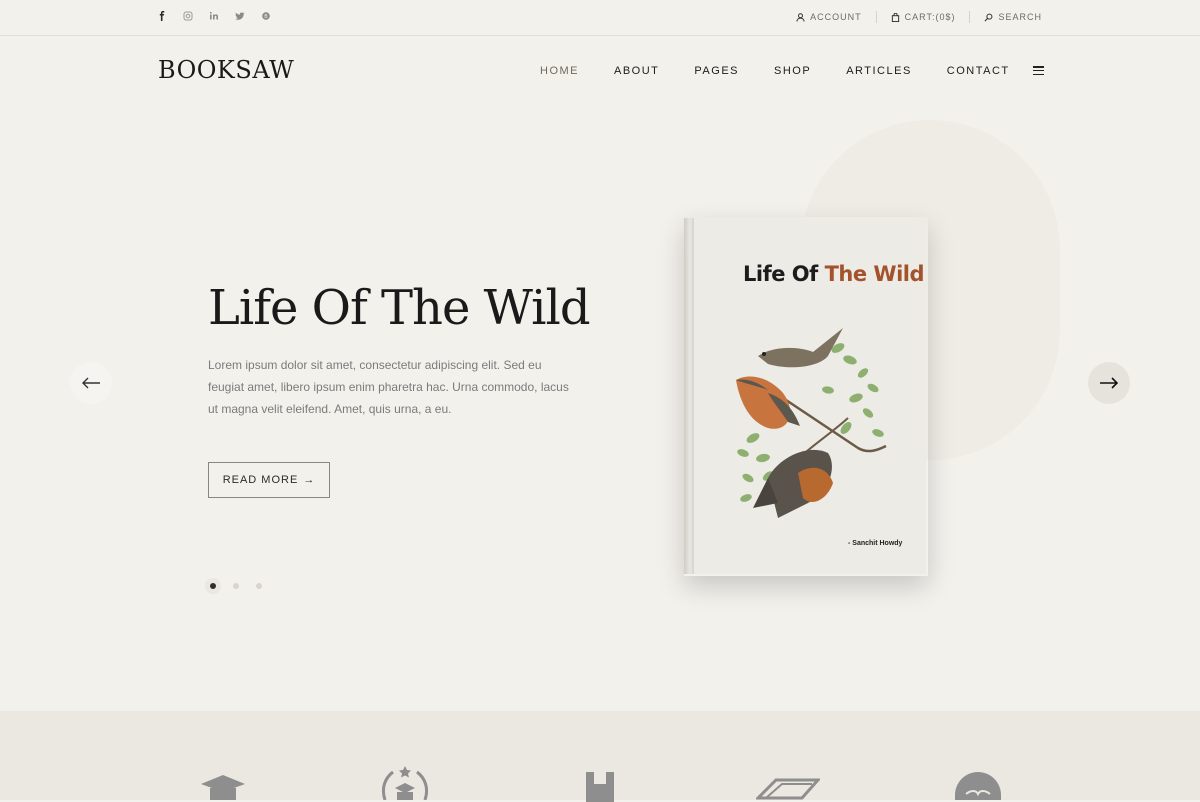 Image resolution: width=1200 pixels, height=802 pixels. I want to click on behance-icon: B, so click(266, 16).